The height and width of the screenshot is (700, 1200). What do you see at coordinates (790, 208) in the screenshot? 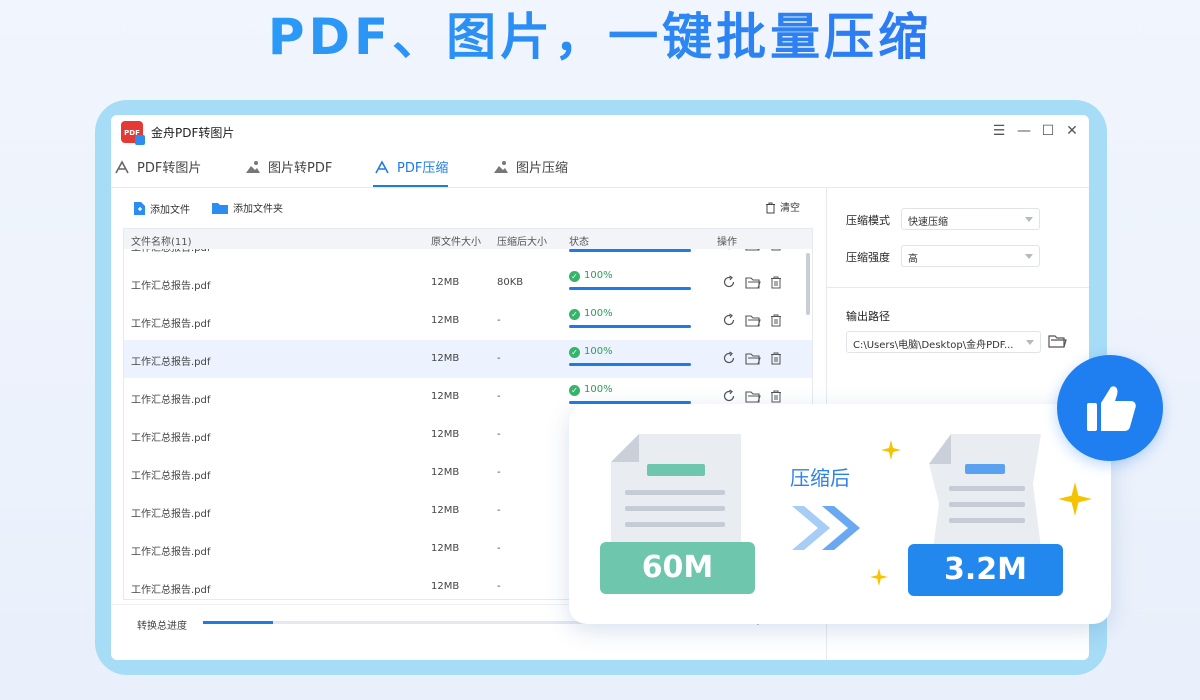
I see `clear-label: 清空` at bounding box center [790, 208].